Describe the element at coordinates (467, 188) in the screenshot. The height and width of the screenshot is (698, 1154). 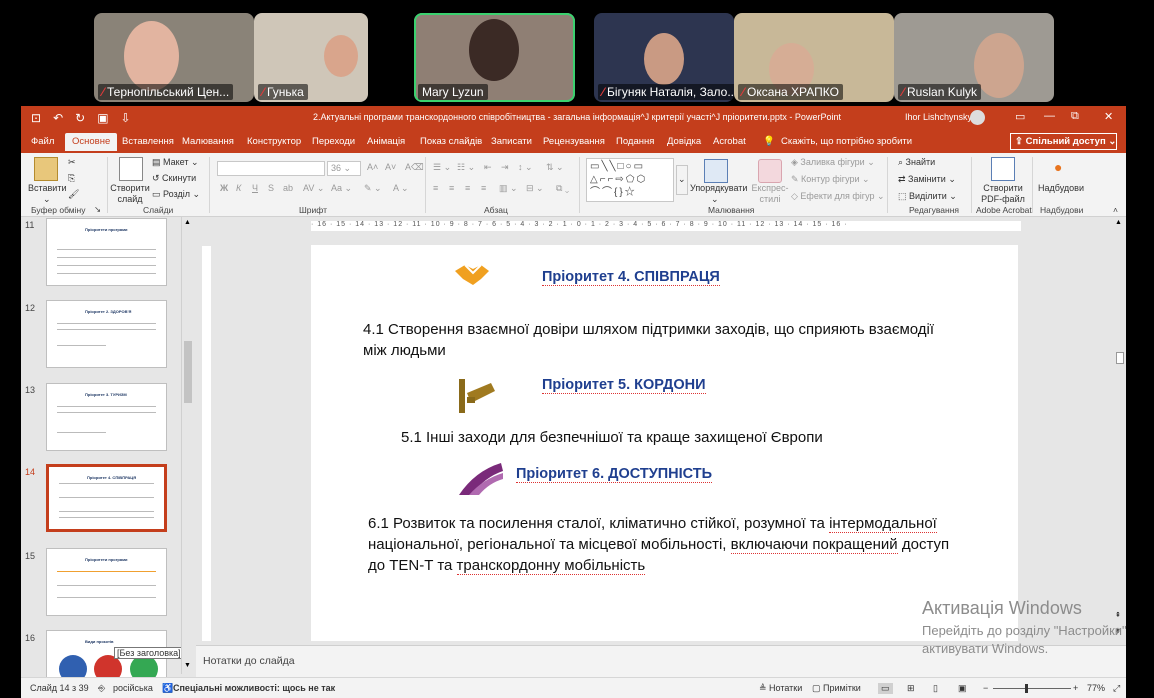
I see `align-right-icon: ≡` at that location.